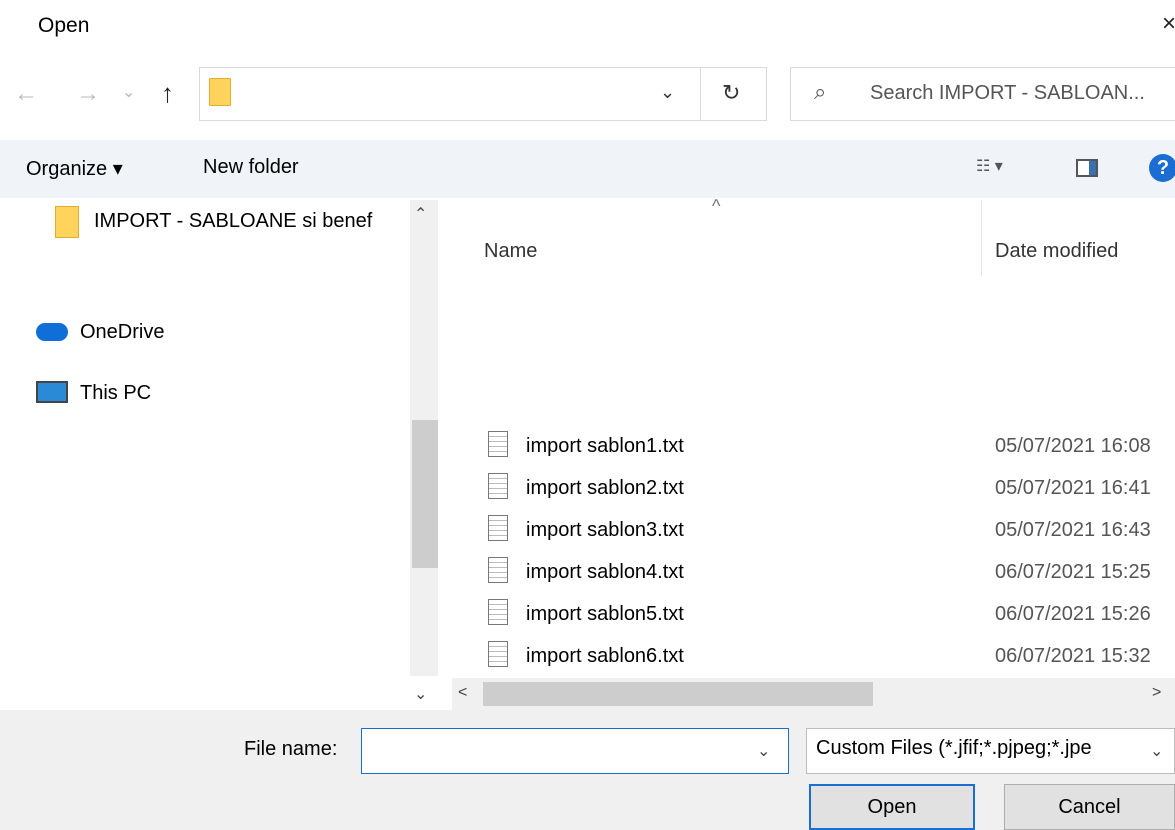  I want to click on sidebar-item-this-pc: This PC, so click(115, 393).